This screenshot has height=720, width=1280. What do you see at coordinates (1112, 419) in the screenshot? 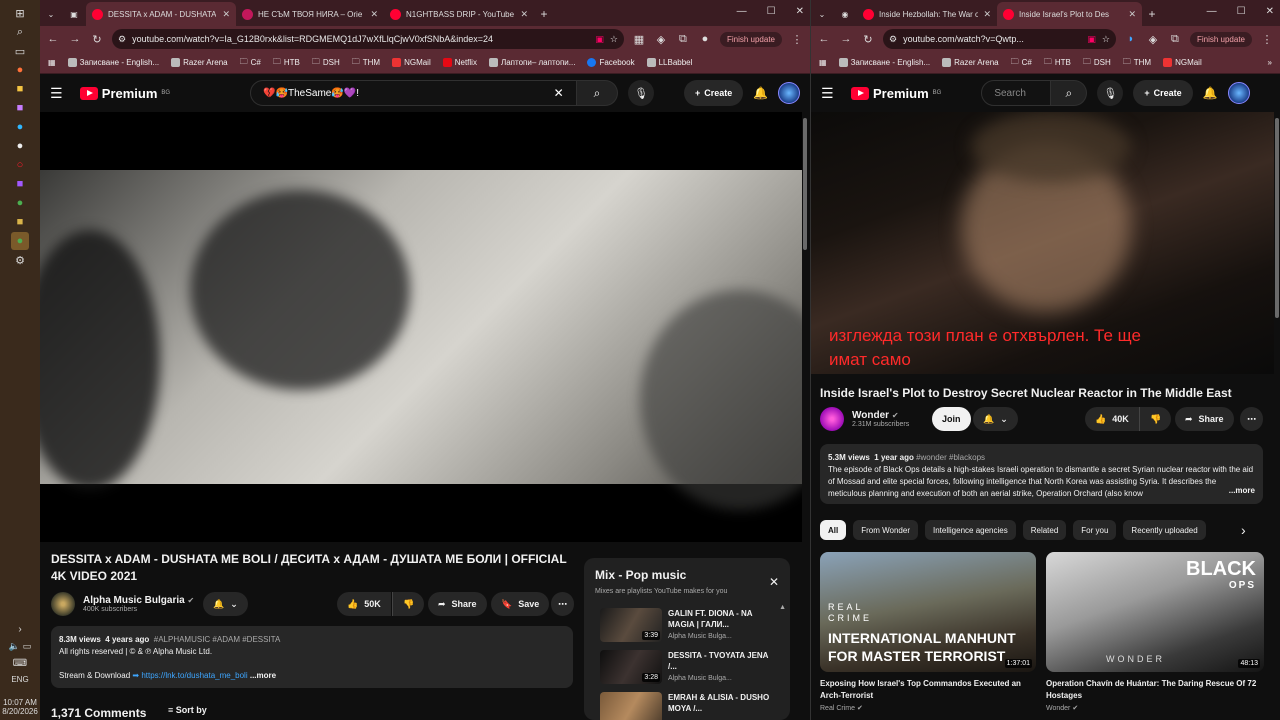
I see `like-button: 👍 40K` at bounding box center [1112, 419].